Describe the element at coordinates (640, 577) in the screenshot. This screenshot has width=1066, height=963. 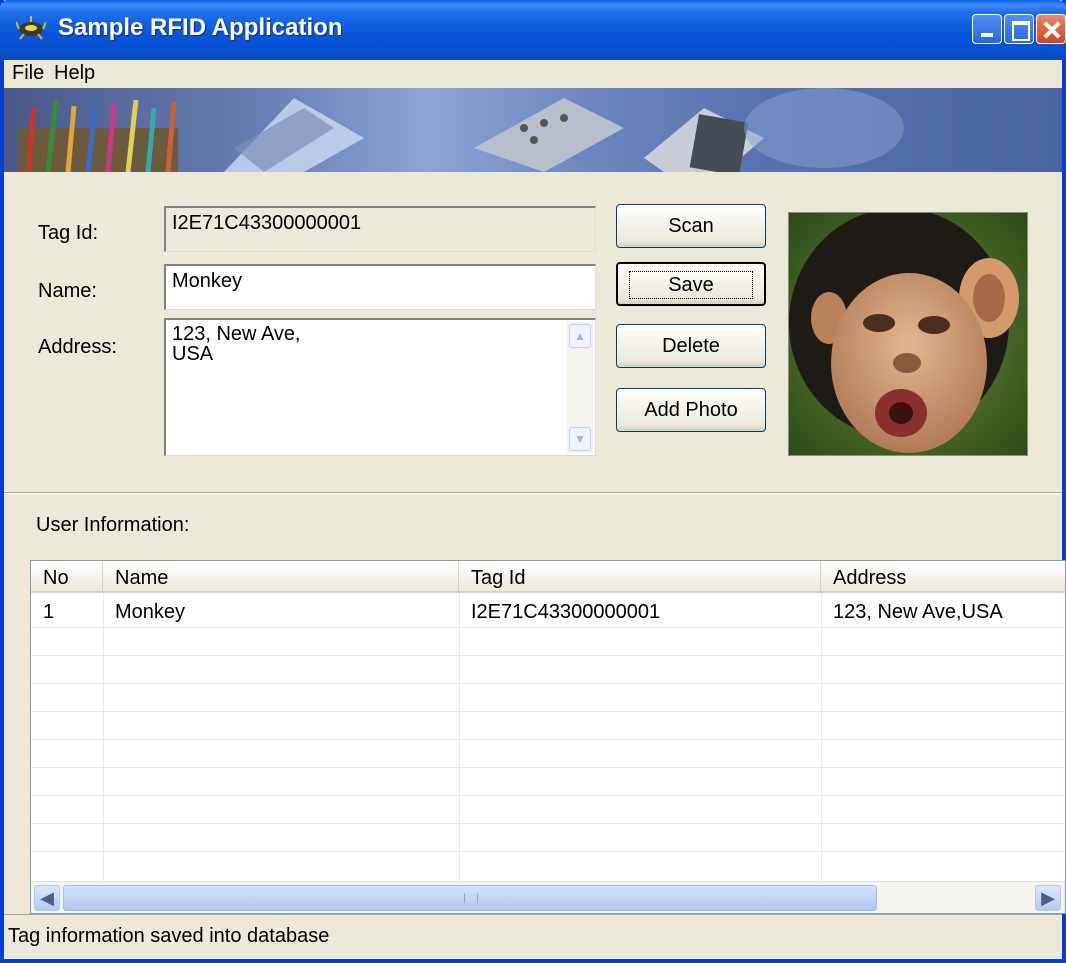
I see `column-header-tag-id: Tag Id` at that location.